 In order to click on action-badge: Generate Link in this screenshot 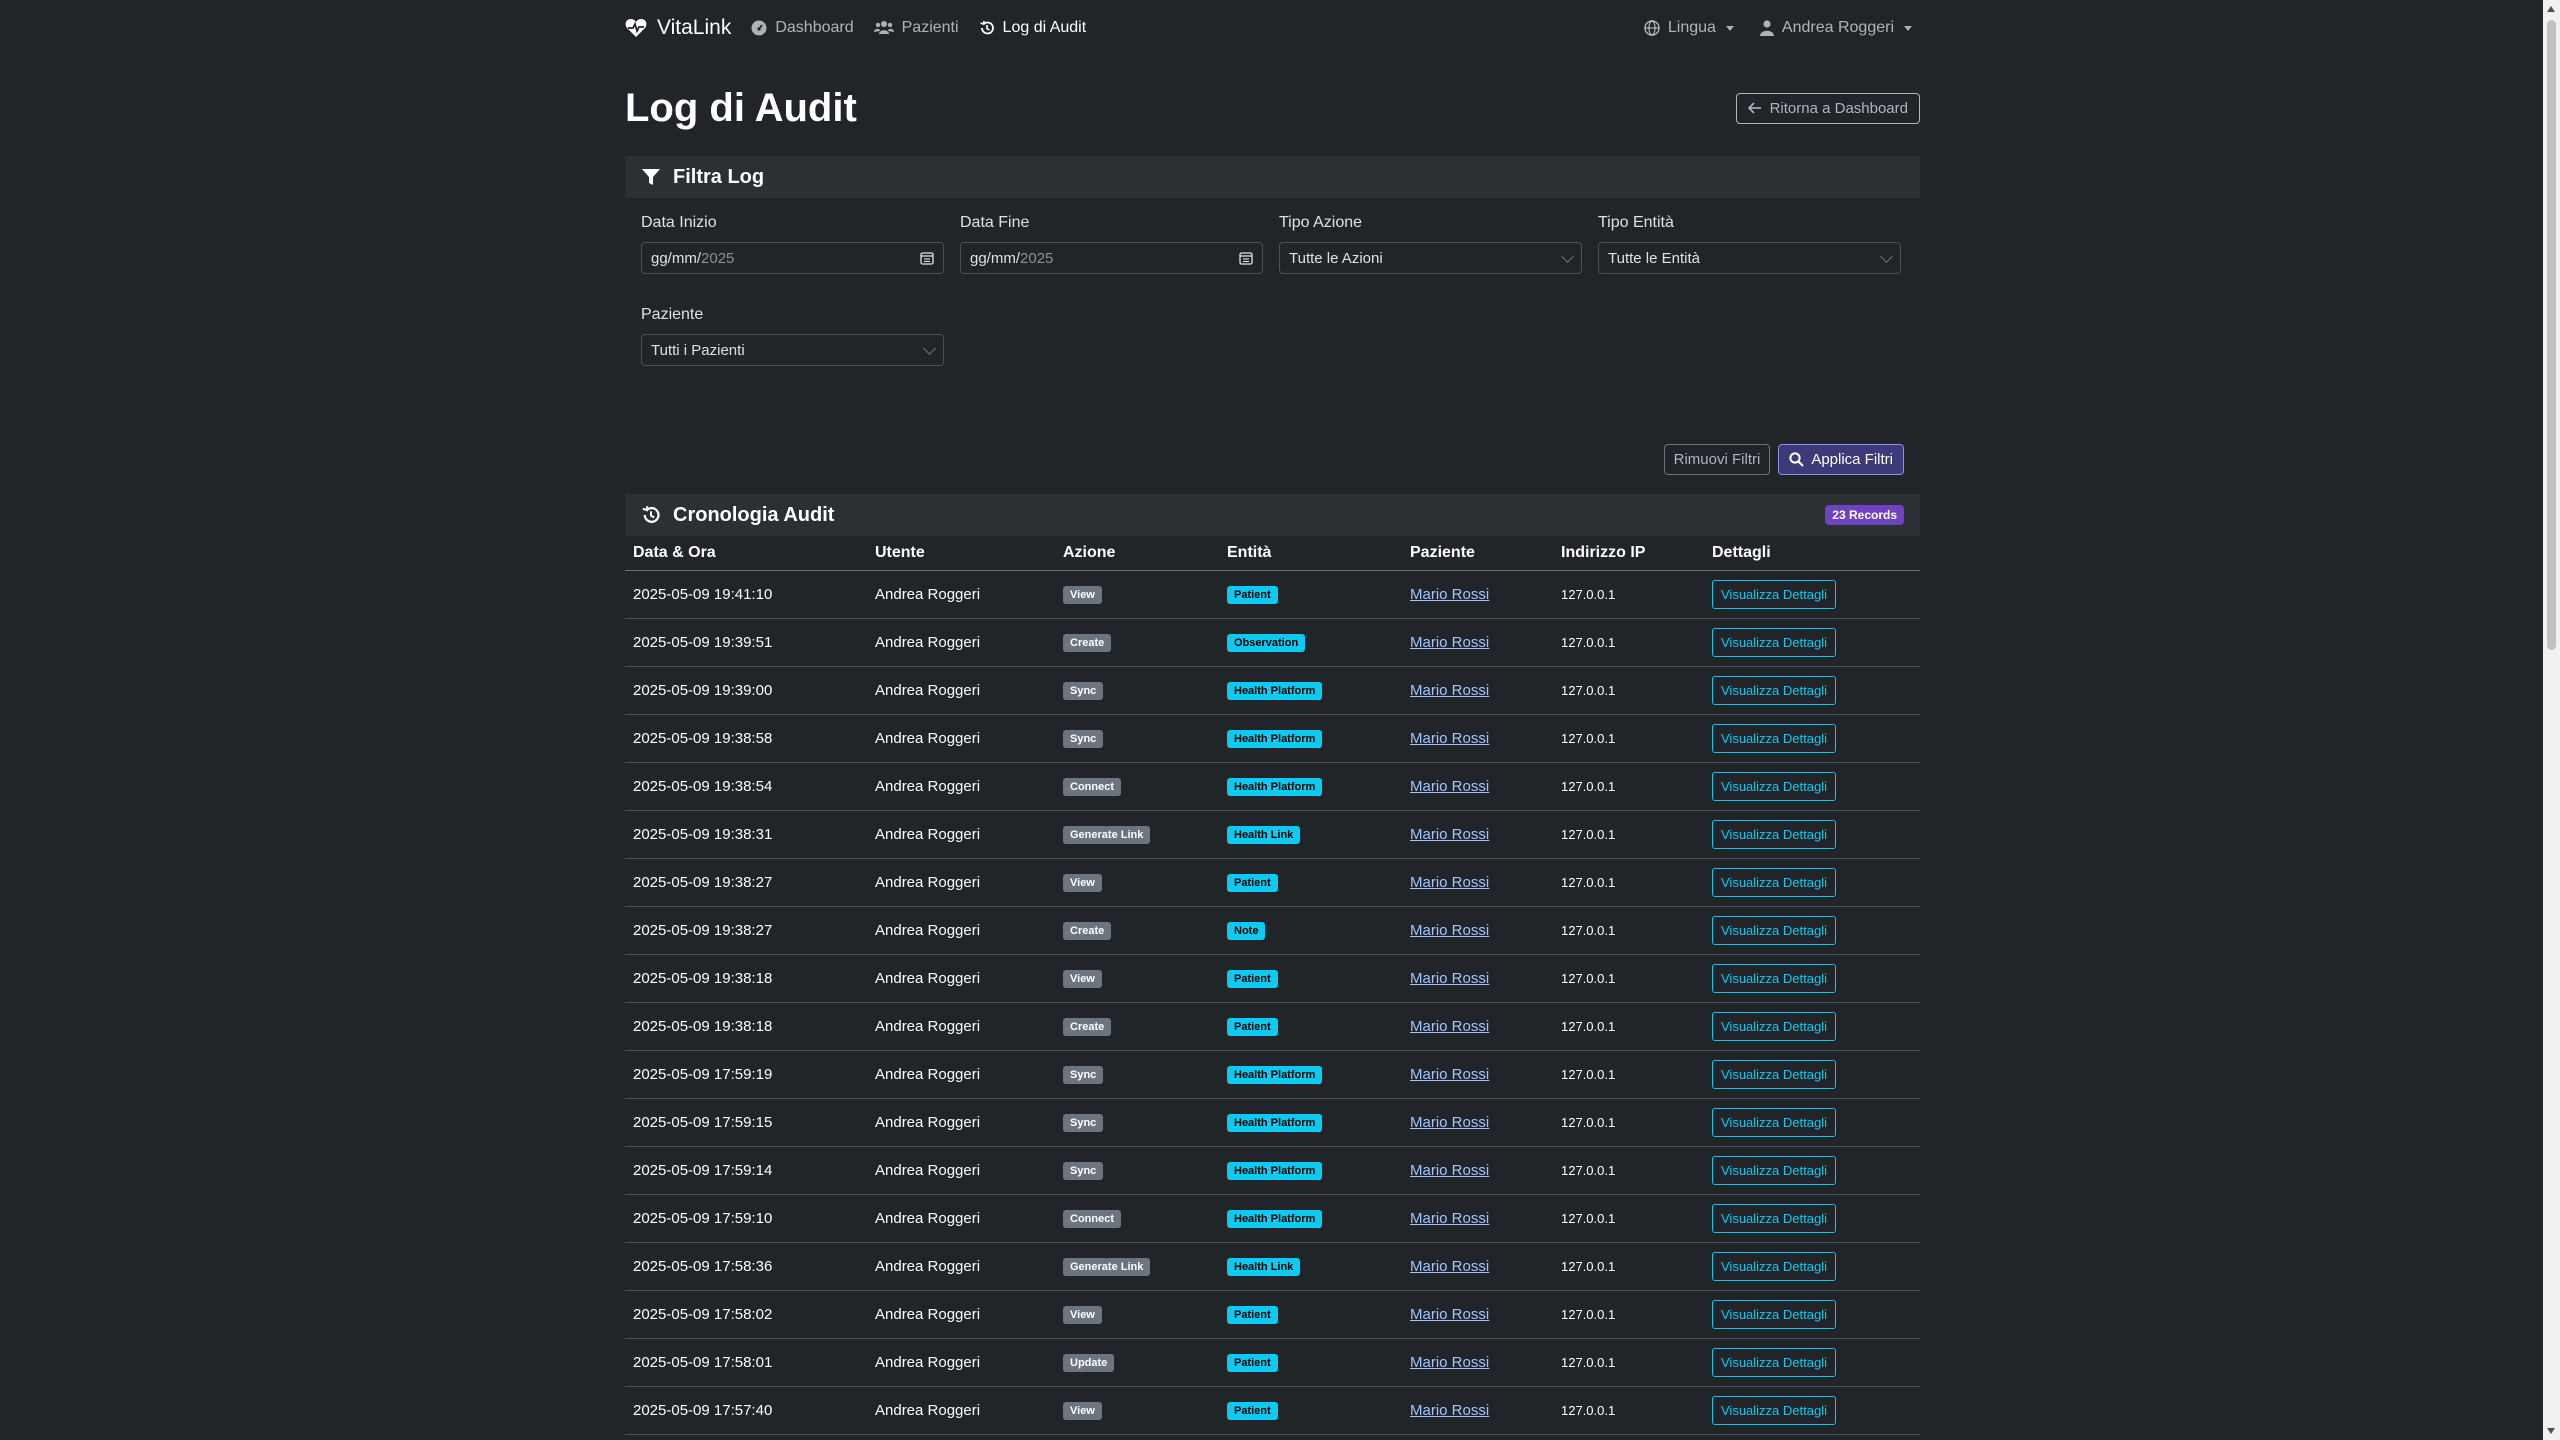, I will do `click(1107, 1267)`.